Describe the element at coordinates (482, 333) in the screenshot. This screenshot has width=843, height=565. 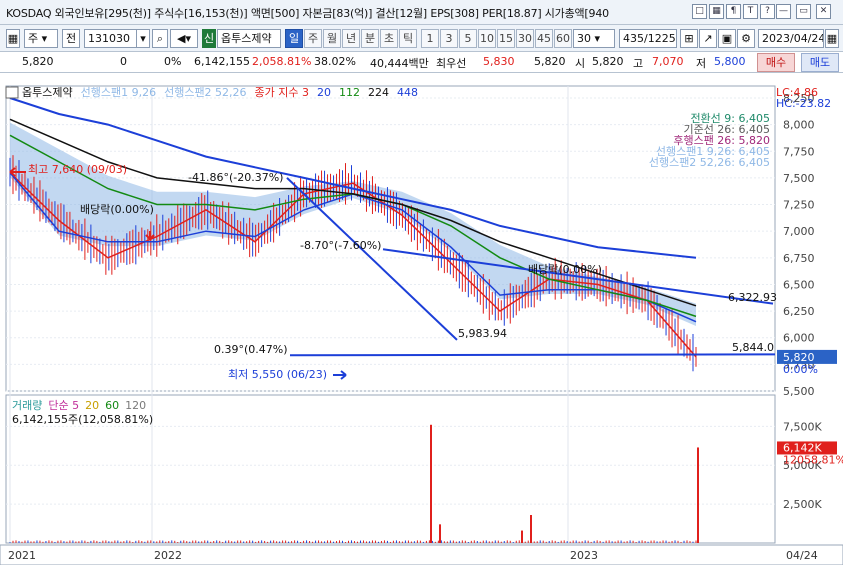
I see `chart-annotation: 5,983.94` at that location.